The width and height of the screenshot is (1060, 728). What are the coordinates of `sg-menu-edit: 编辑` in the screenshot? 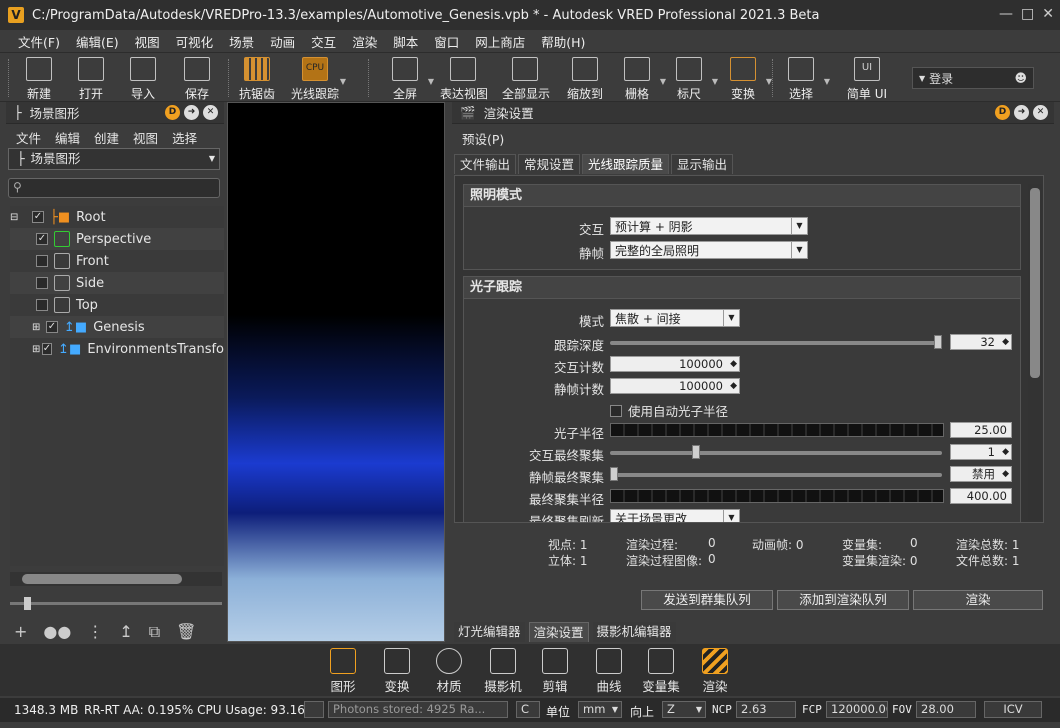 It's located at (67, 137).